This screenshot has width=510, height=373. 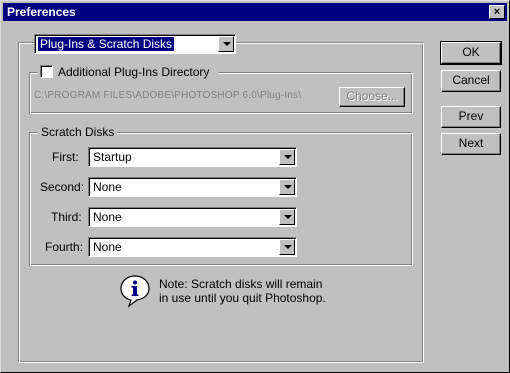 I want to click on third-disk-label: Third:, so click(x=66, y=217).